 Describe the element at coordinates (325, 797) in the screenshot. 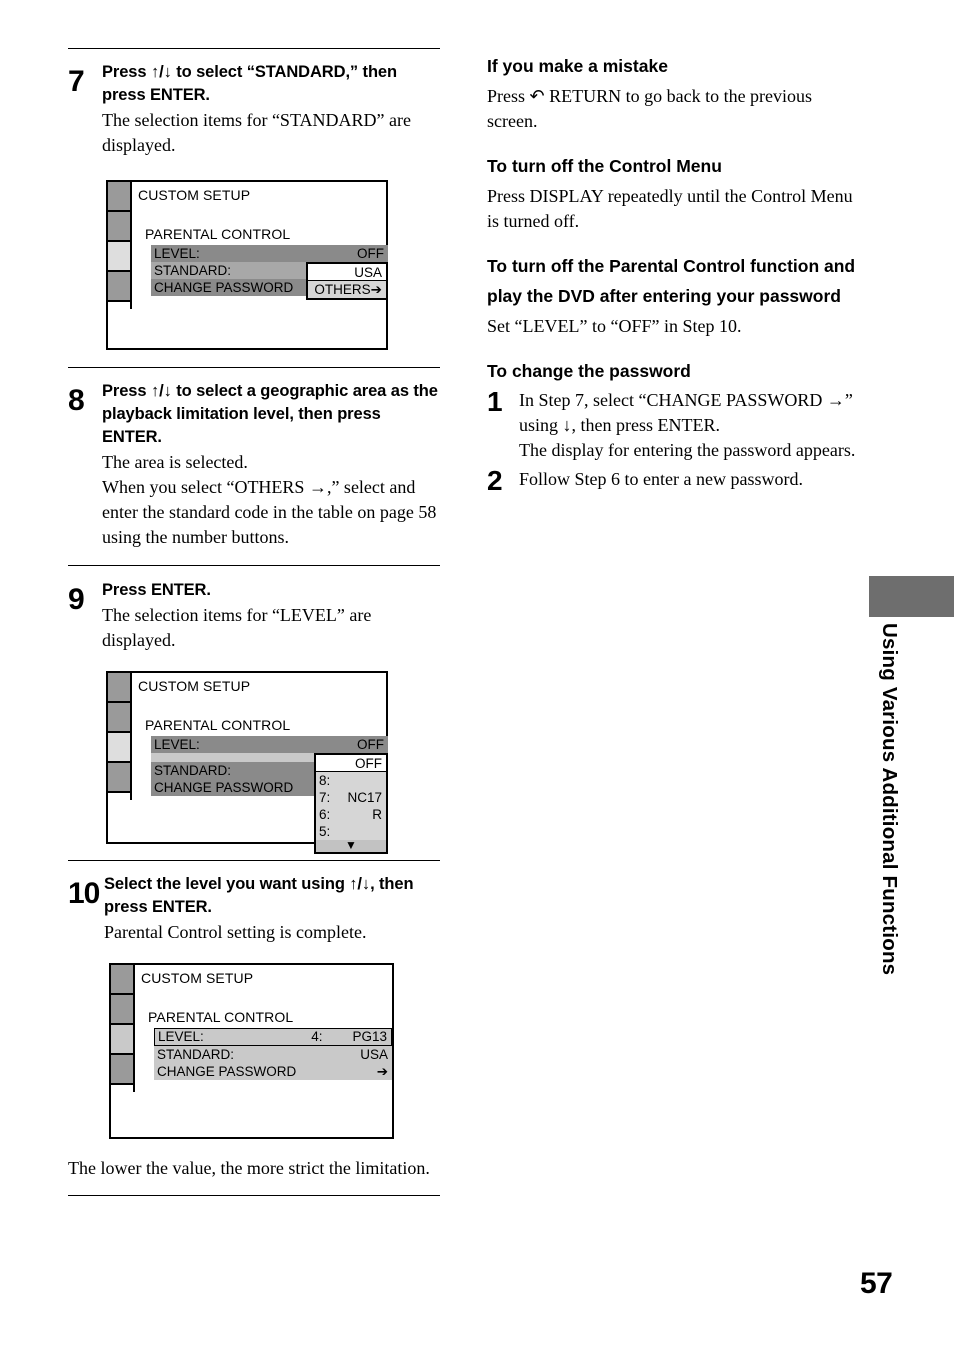

I see `osd-dropdown-item-key: 7:` at that location.